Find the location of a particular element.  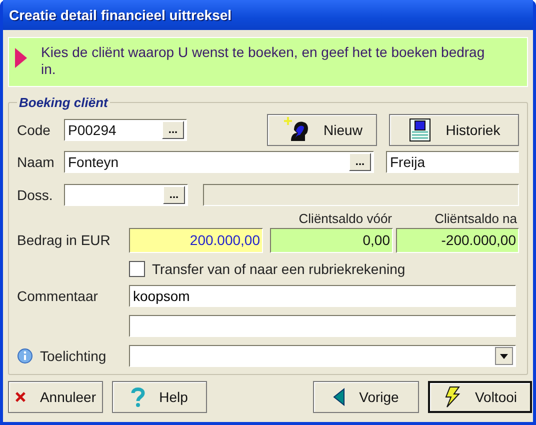

comment-field is located at coordinates (322, 326).